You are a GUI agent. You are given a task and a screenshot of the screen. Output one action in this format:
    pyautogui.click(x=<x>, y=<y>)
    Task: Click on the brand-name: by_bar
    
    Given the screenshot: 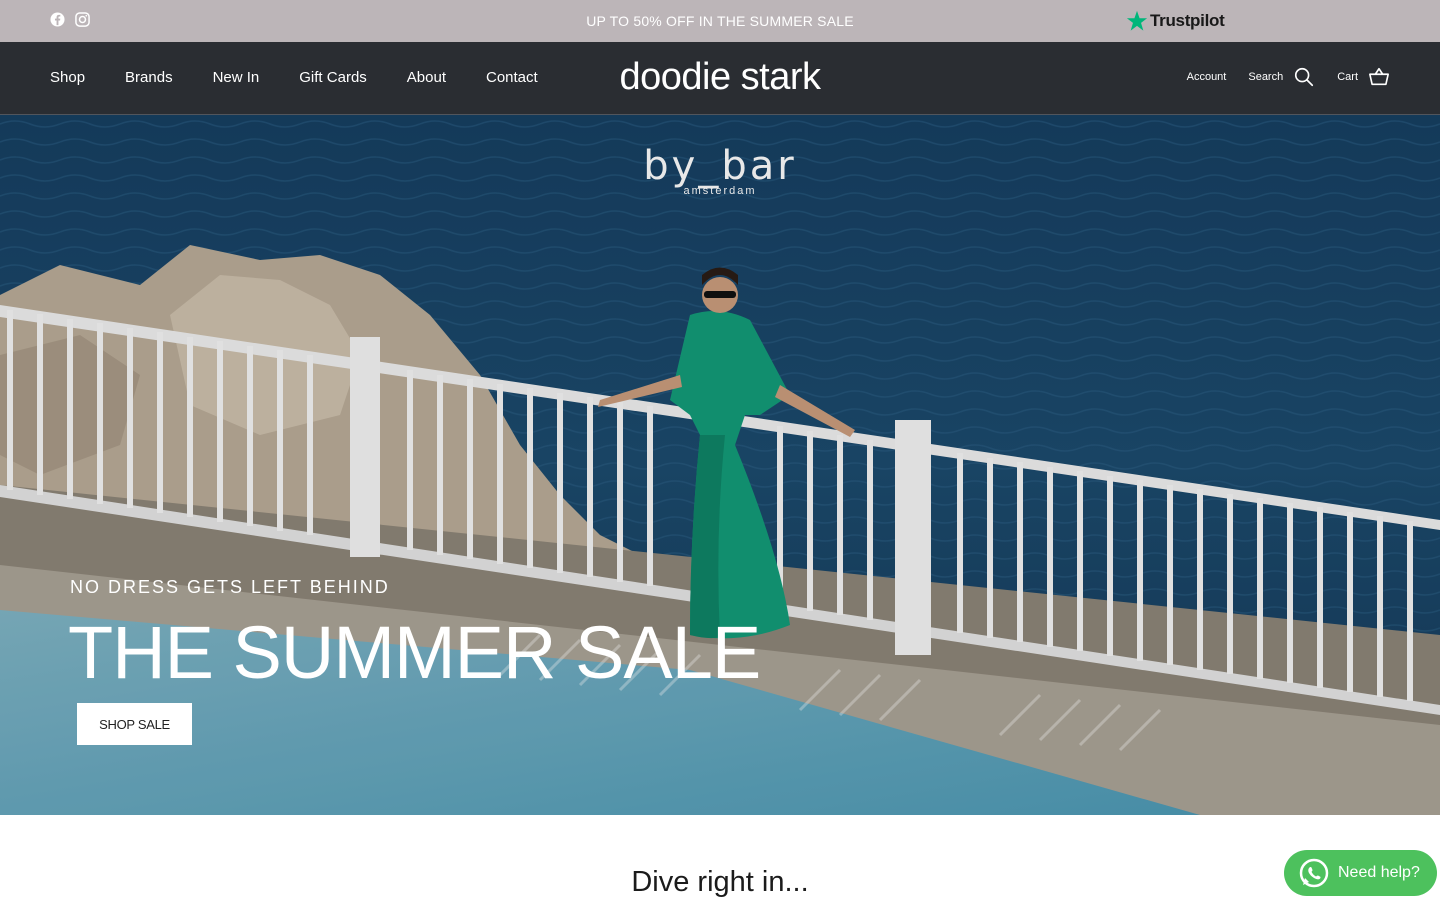 What is the action you would take?
    pyautogui.click(x=720, y=166)
    